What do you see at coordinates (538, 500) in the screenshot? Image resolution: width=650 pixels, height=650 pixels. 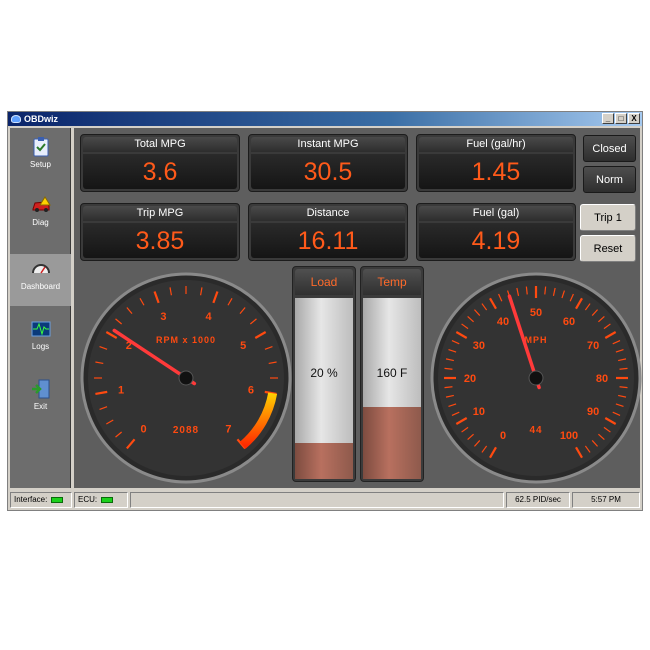 I see `pid-rate: 62.5 PID/sec` at bounding box center [538, 500].